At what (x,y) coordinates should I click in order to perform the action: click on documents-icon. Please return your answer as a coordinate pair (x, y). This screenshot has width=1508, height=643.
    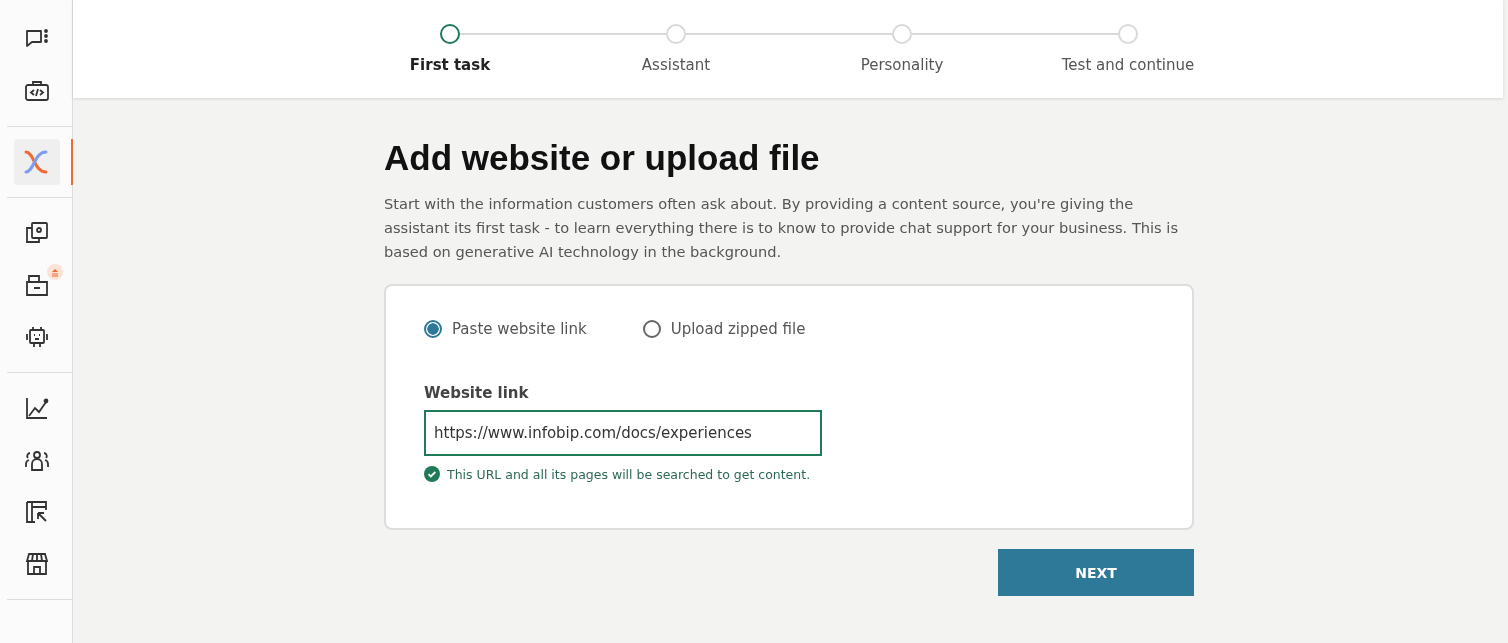
    Looking at the image, I should click on (37, 233).